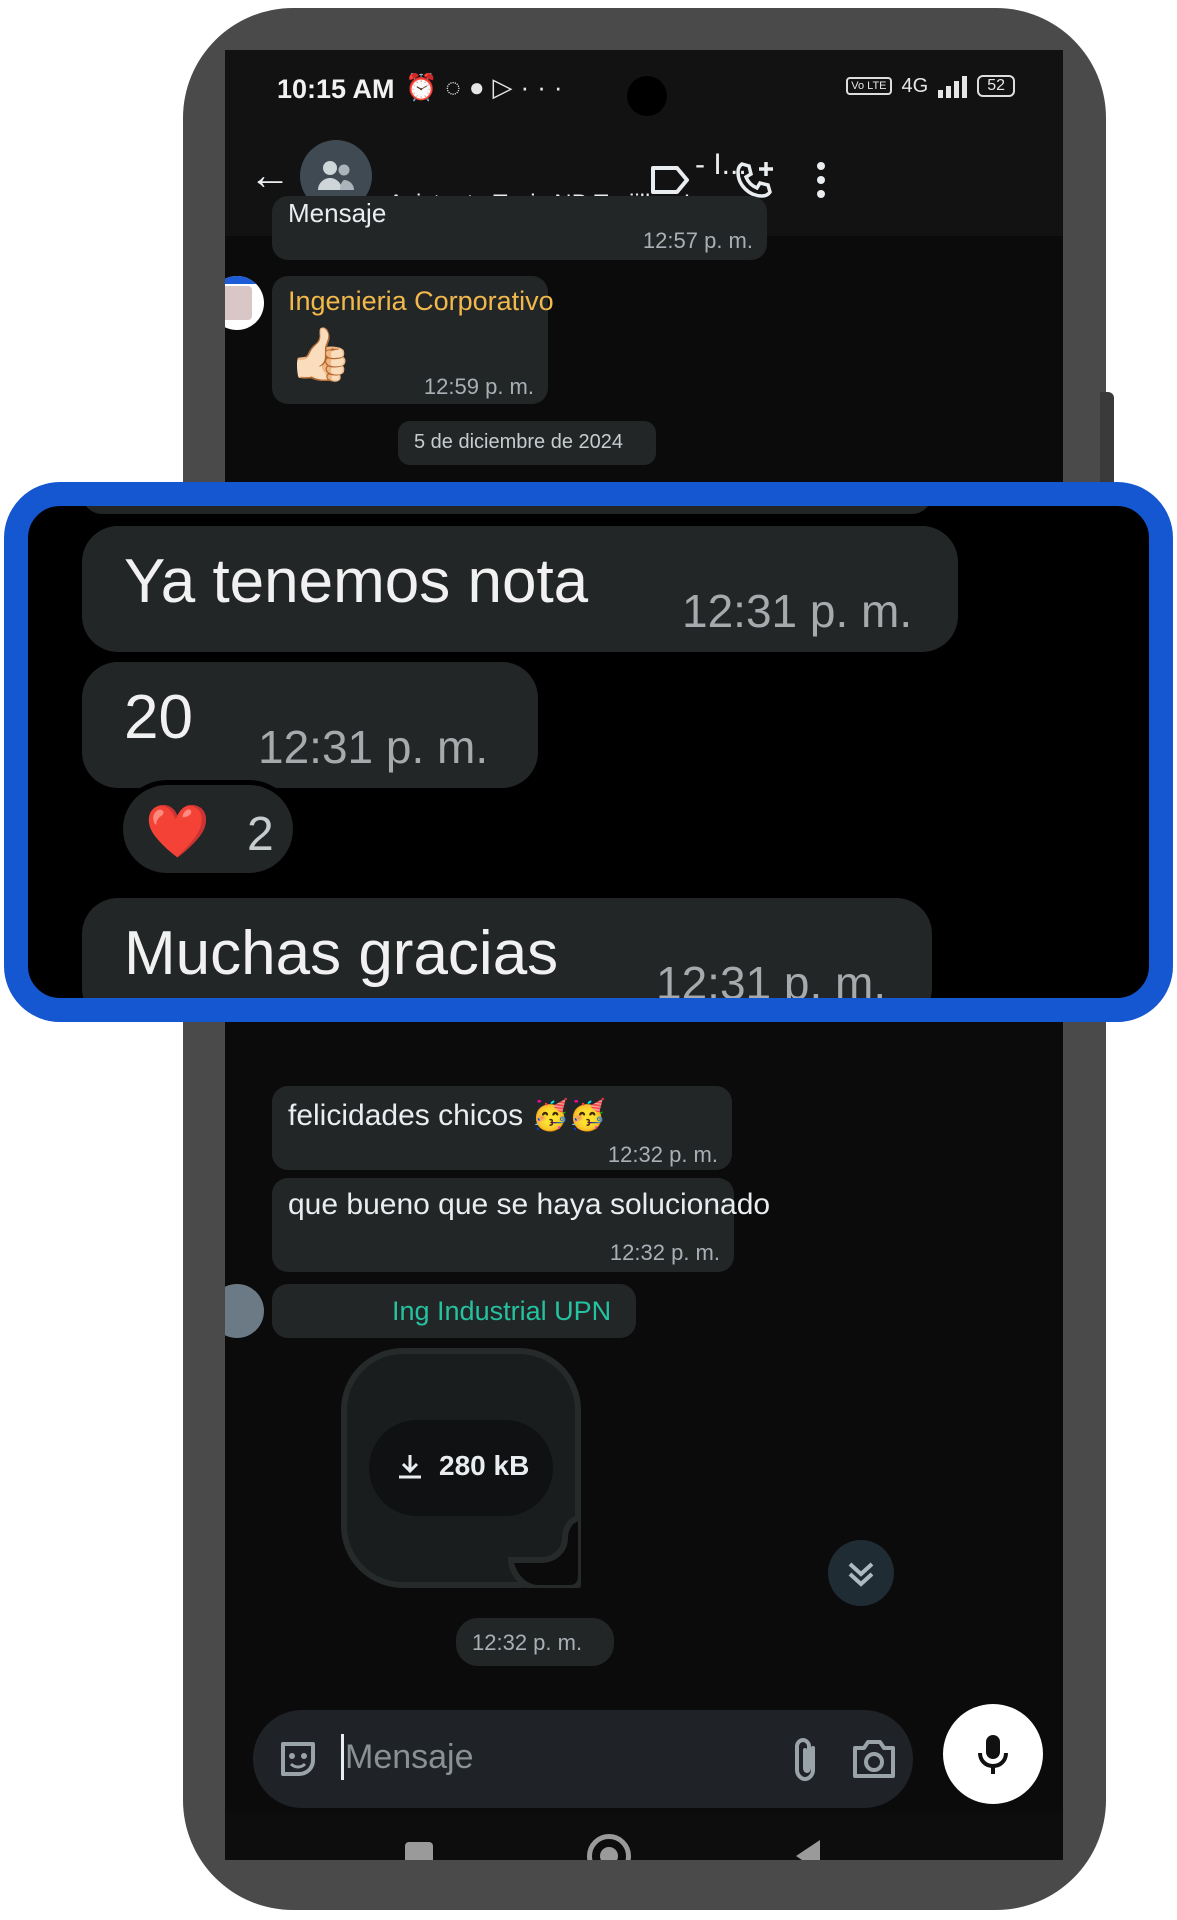  I want to click on message-input-bar: Mensaje, so click(583, 1759).